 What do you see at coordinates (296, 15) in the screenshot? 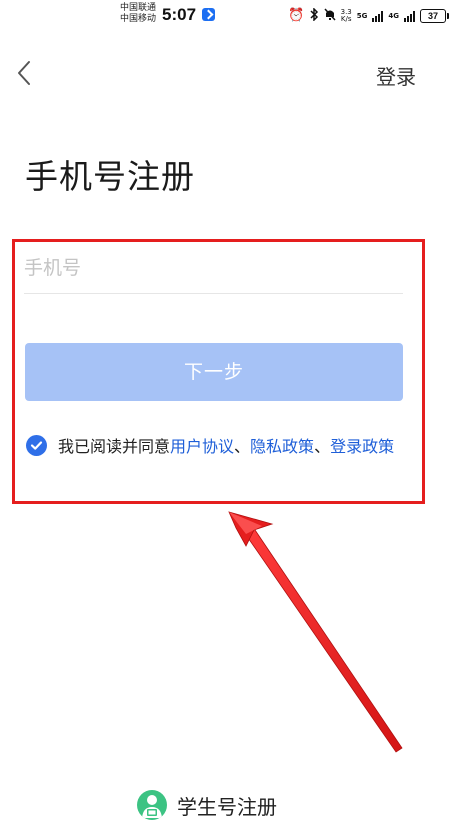
I see `alarm-icon: ⏰` at bounding box center [296, 15].